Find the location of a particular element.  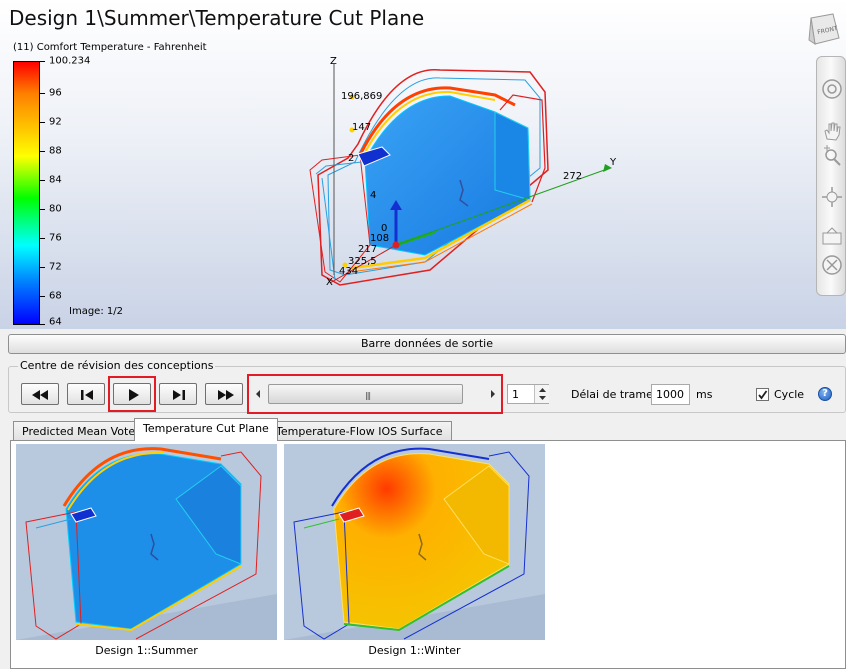

legend-title: (11) Comfort Temperature - Fahrenheit is located at coordinates (110, 47).